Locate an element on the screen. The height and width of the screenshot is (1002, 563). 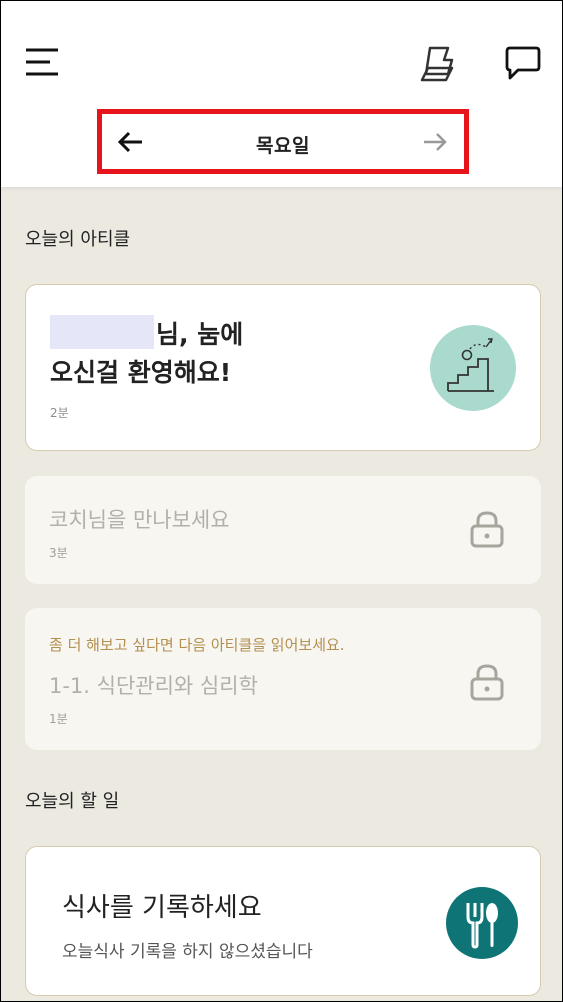
title-line-2: 오신걸 환영해요! is located at coordinates (141, 372).